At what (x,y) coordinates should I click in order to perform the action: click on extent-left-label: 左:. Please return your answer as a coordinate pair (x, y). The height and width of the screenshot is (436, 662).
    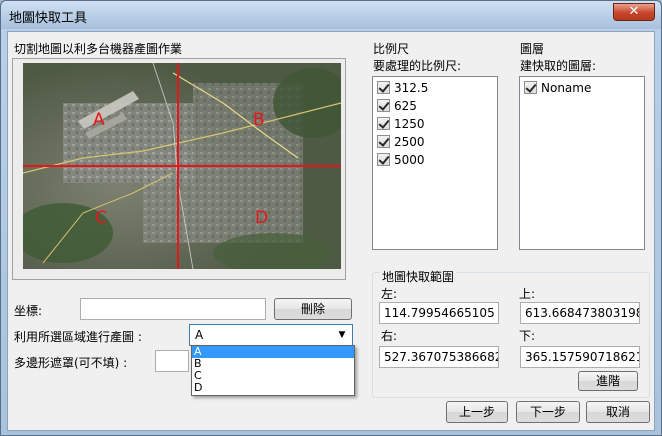
    Looking at the image, I should click on (389, 294).